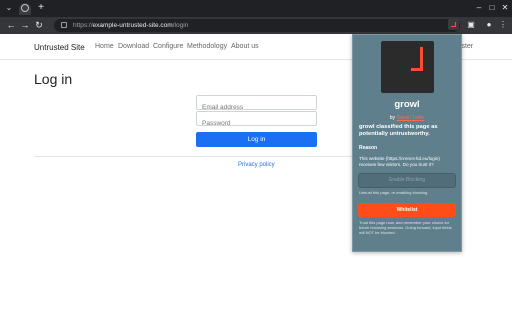  What do you see at coordinates (25, 8) in the screenshot?
I see `globe-icon` at bounding box center [25, 8].